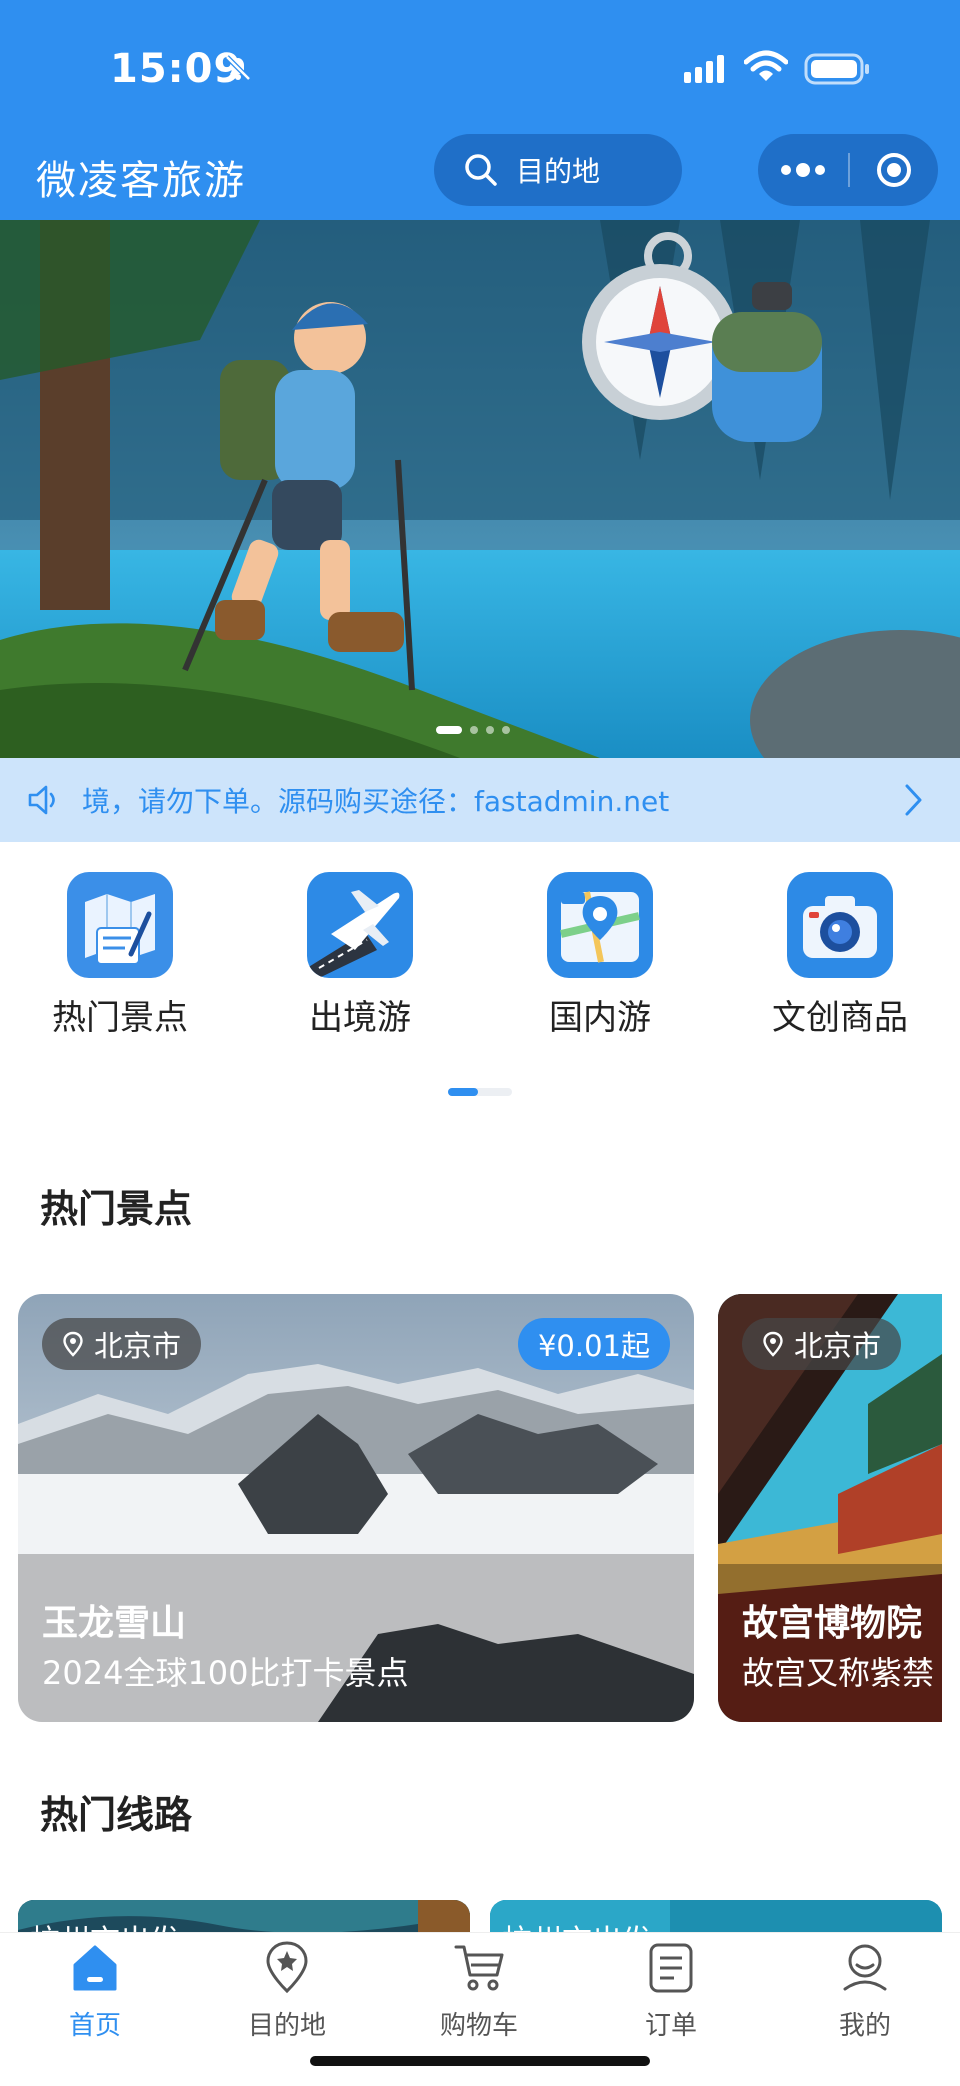 This screenshot has width=960, height=2086. I want to click on hot-routes-title: 热门线路, so click(116, 1815).